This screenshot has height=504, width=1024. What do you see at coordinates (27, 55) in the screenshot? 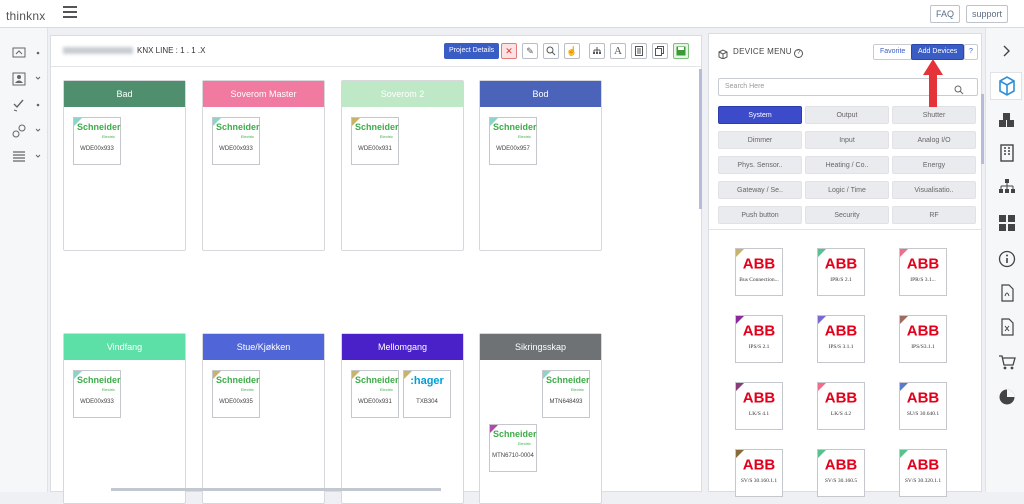
I see `dashboard-icon` at bounding box center [27, 55].